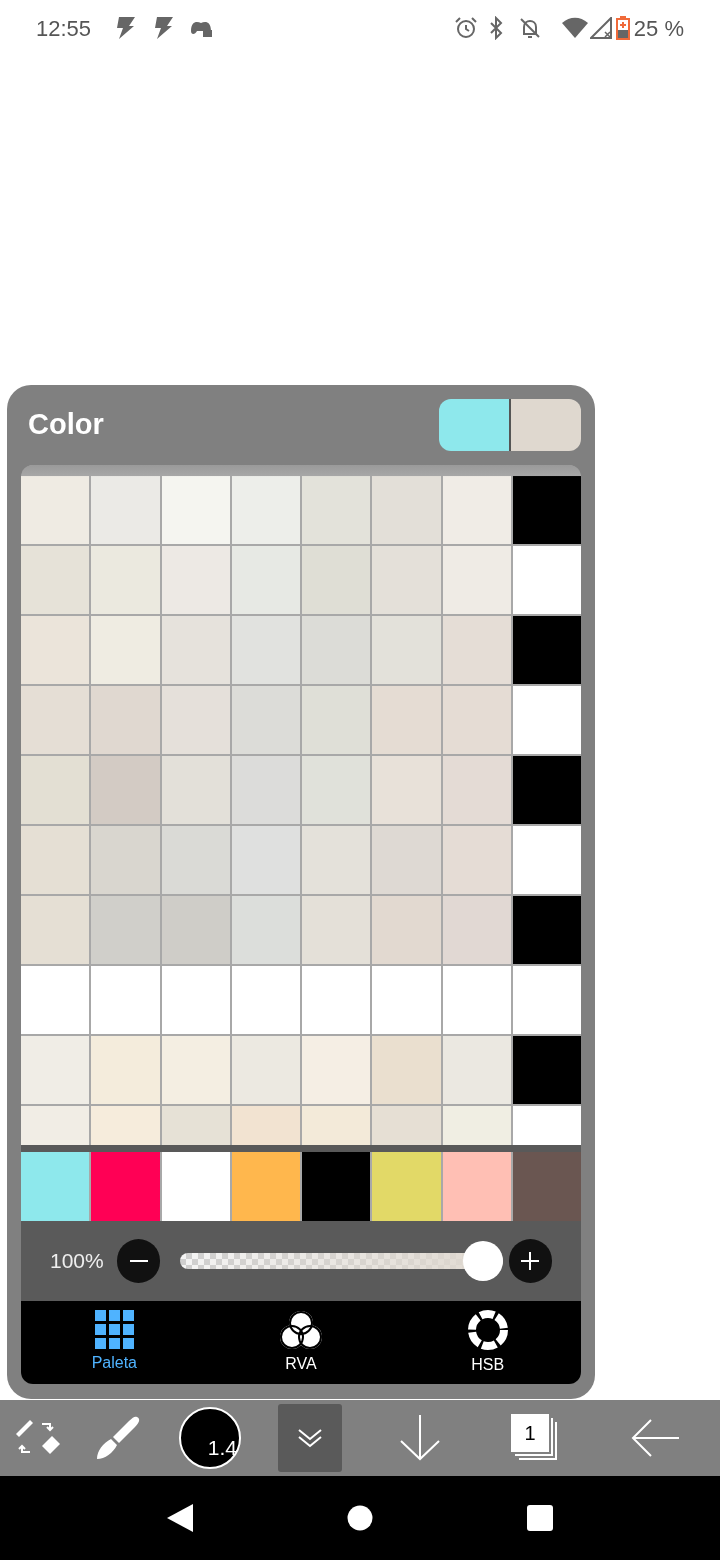  What do you see at coordinates (114, 1329) in the screenshot?
I see `grid-icon` at bounding box center [114, 1329].